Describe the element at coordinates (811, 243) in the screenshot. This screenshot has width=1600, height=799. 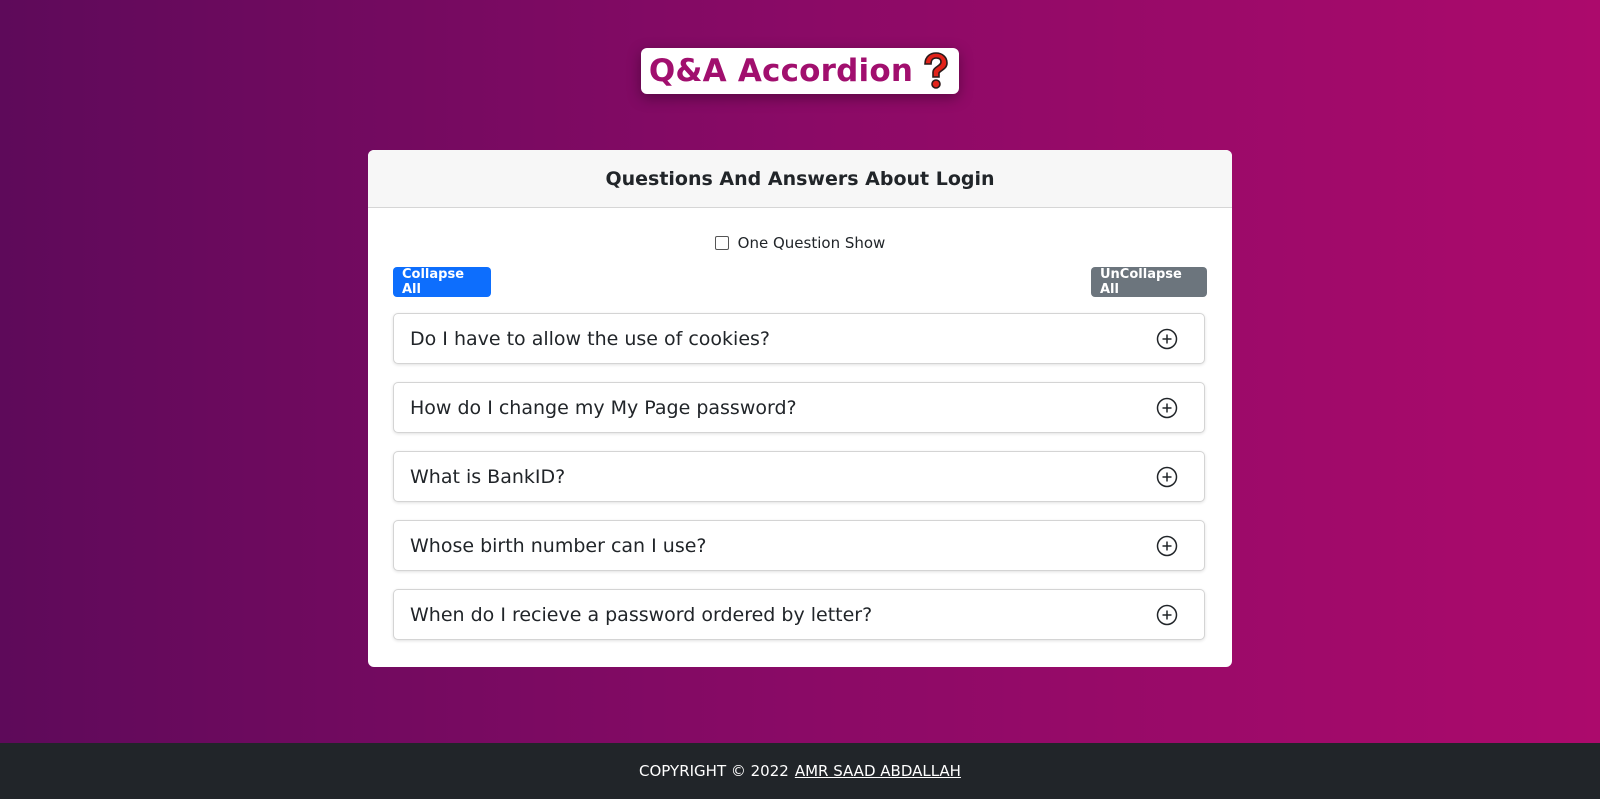
I see `one-question-label: One Question Show` at that location.